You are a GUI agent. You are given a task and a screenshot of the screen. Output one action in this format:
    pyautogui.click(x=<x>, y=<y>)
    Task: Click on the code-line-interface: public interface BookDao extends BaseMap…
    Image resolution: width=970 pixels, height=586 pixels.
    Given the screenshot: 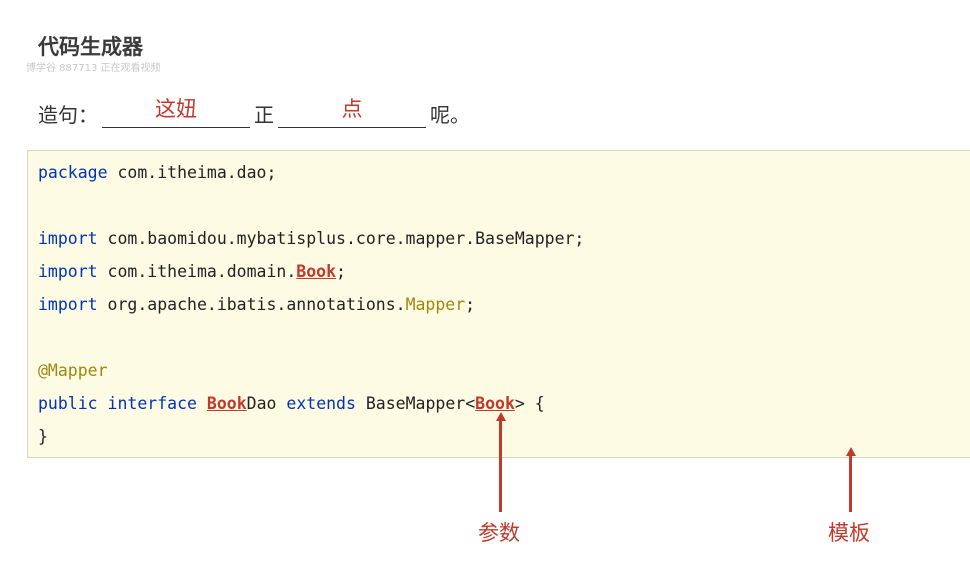 What is the action you would take?
    pyautogui.click(x=291, y=403)
    